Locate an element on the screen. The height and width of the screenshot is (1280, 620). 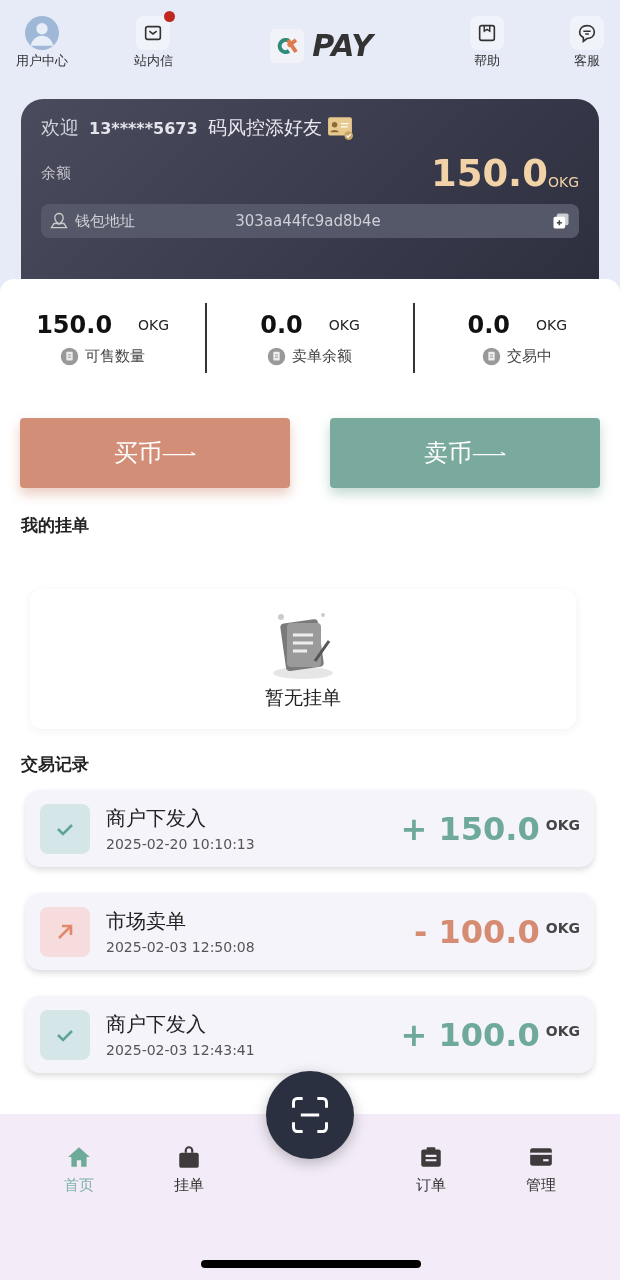
customer-service-button: 客服 is located at coordinates (587, 40).